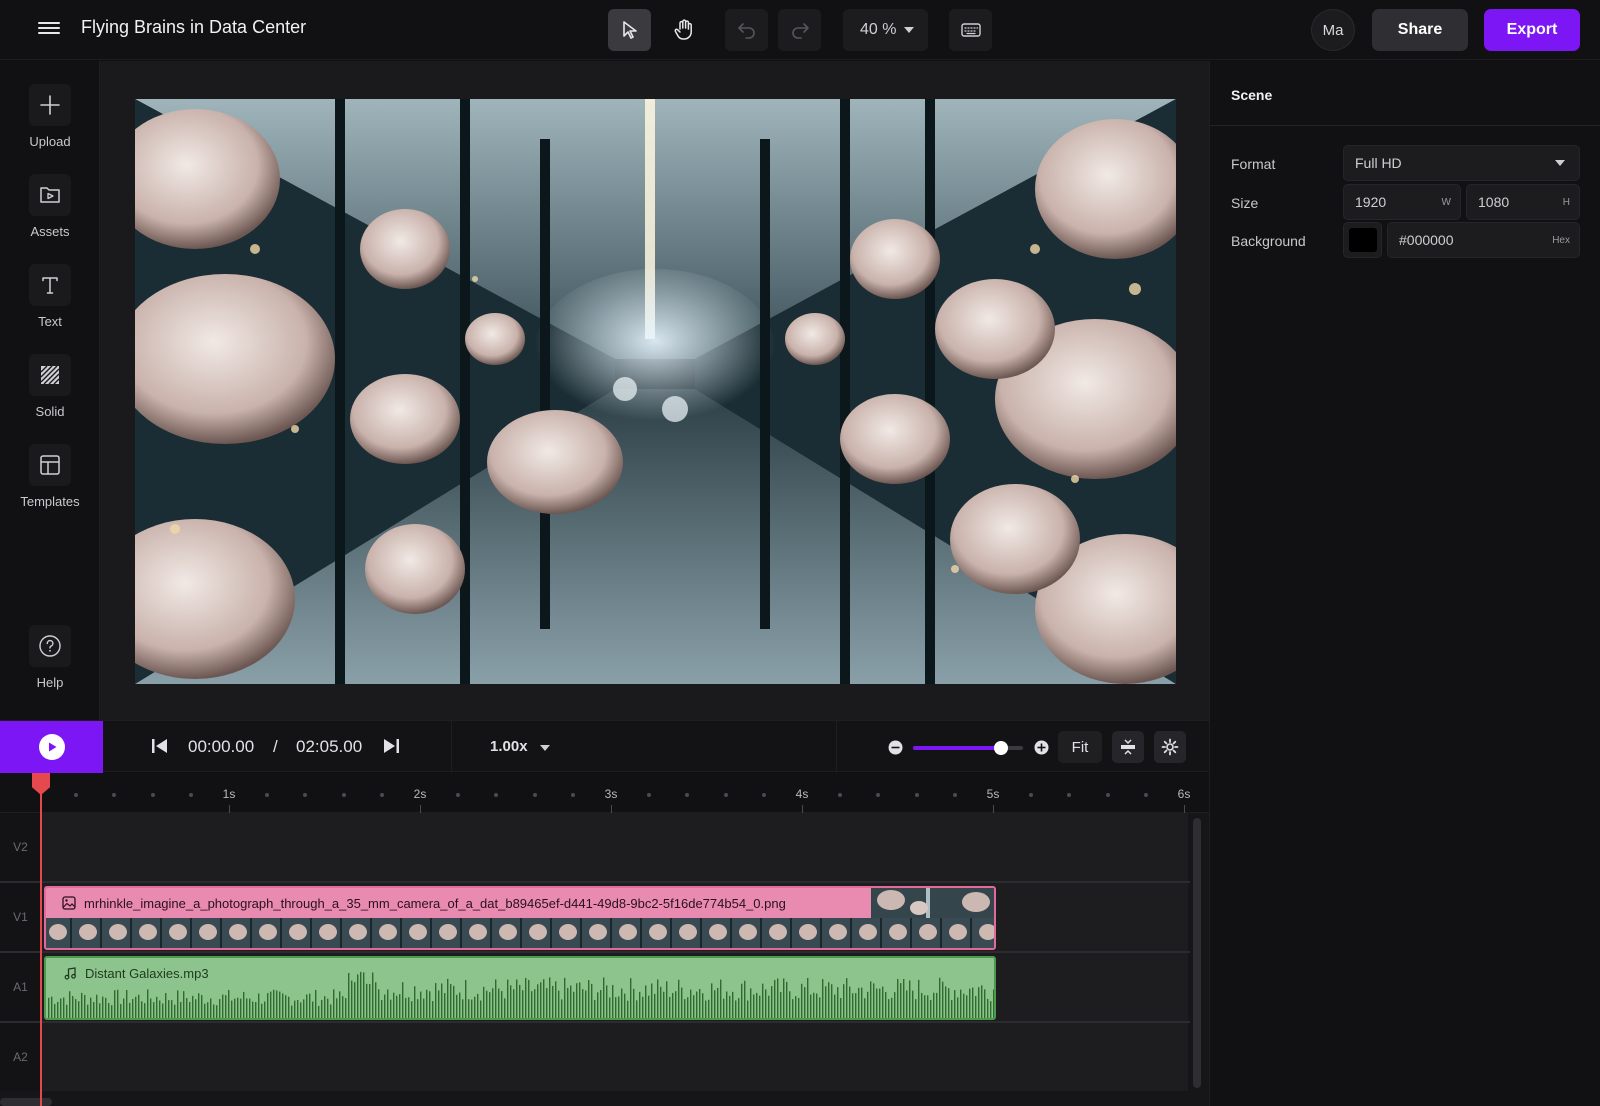 The width and height of the screenshot is (1600, 1106). I want to click on undo-button, so click(746, 30).